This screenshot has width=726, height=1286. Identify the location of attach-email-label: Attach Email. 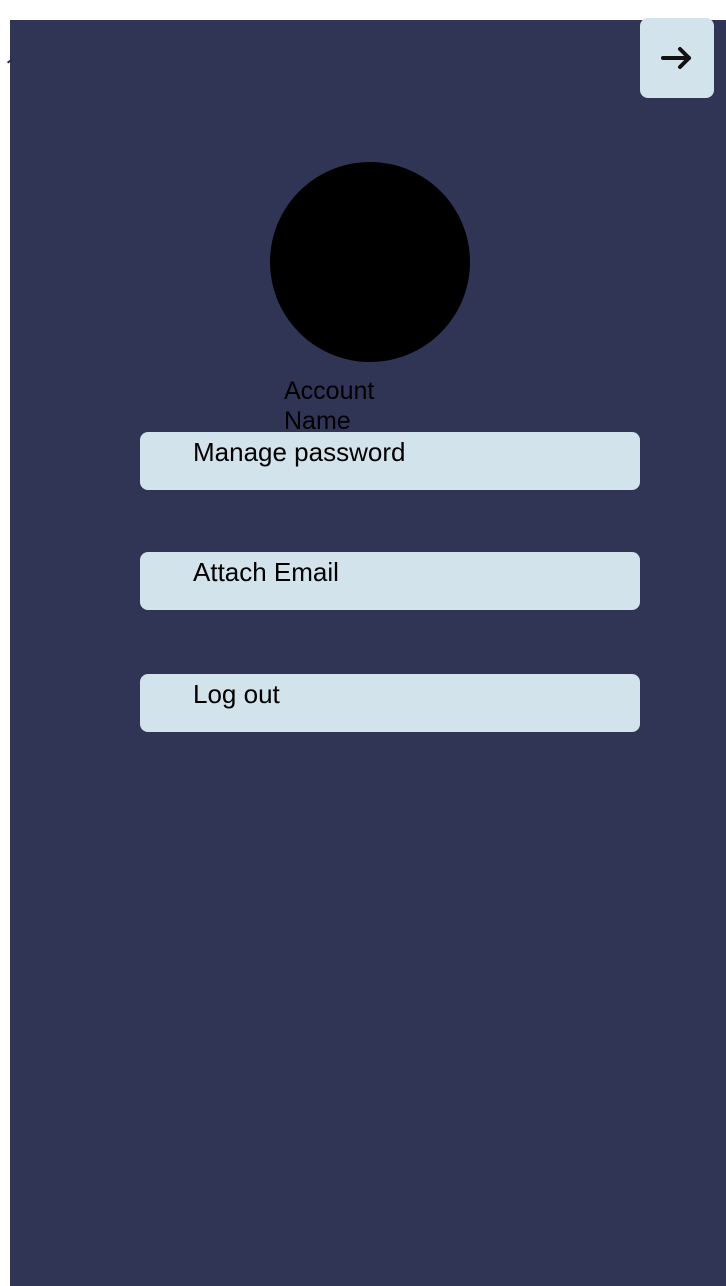
(266, 572).